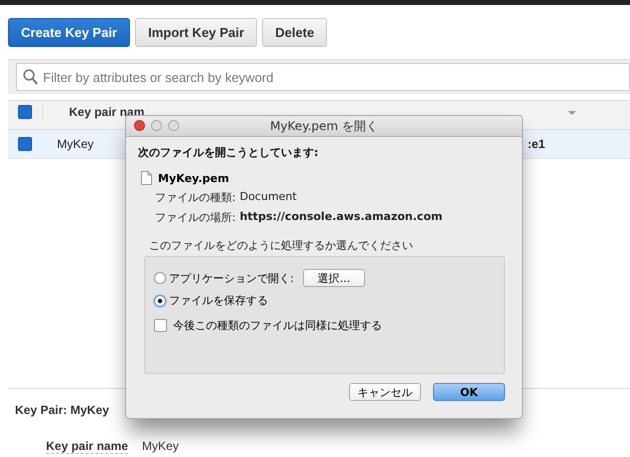 The width and height of the screenshot is (630, 457). I want to click on option-label: アプリケーションで開く:, so click(231, 278).